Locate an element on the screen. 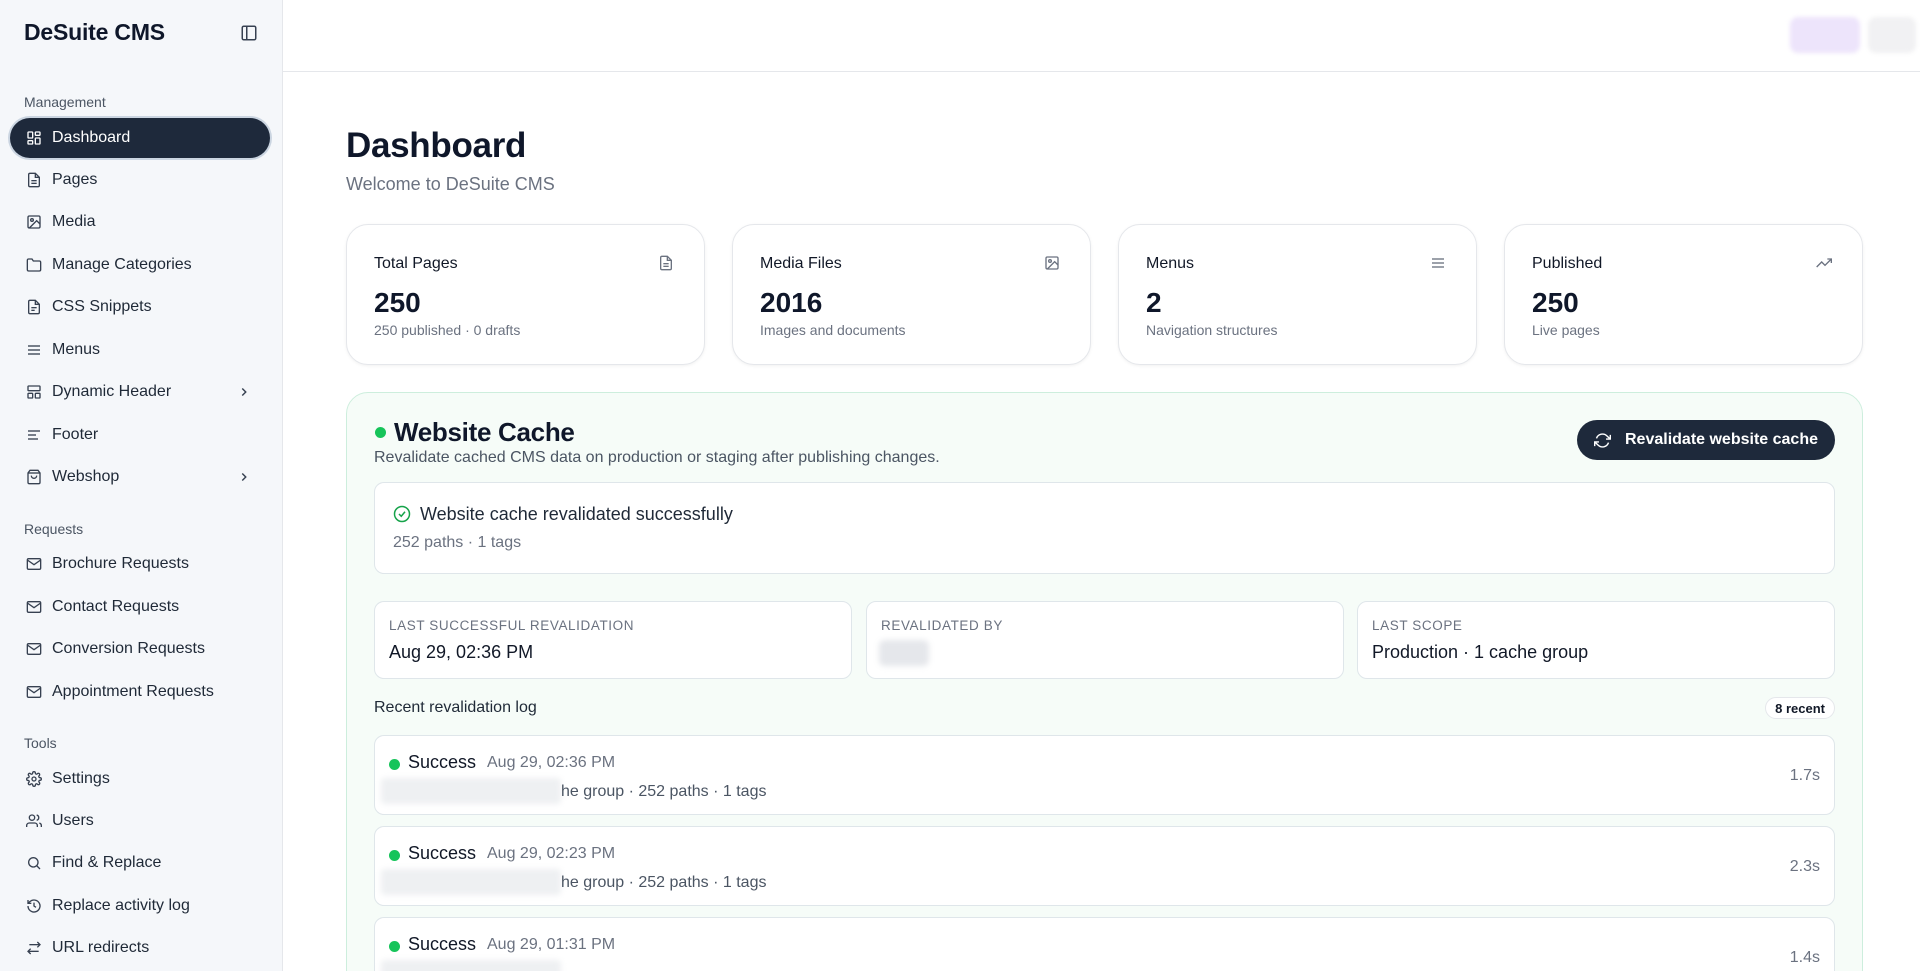 This screenshot has height=971, width=1920. dashboard-icon is located at coordinates (34, 138).